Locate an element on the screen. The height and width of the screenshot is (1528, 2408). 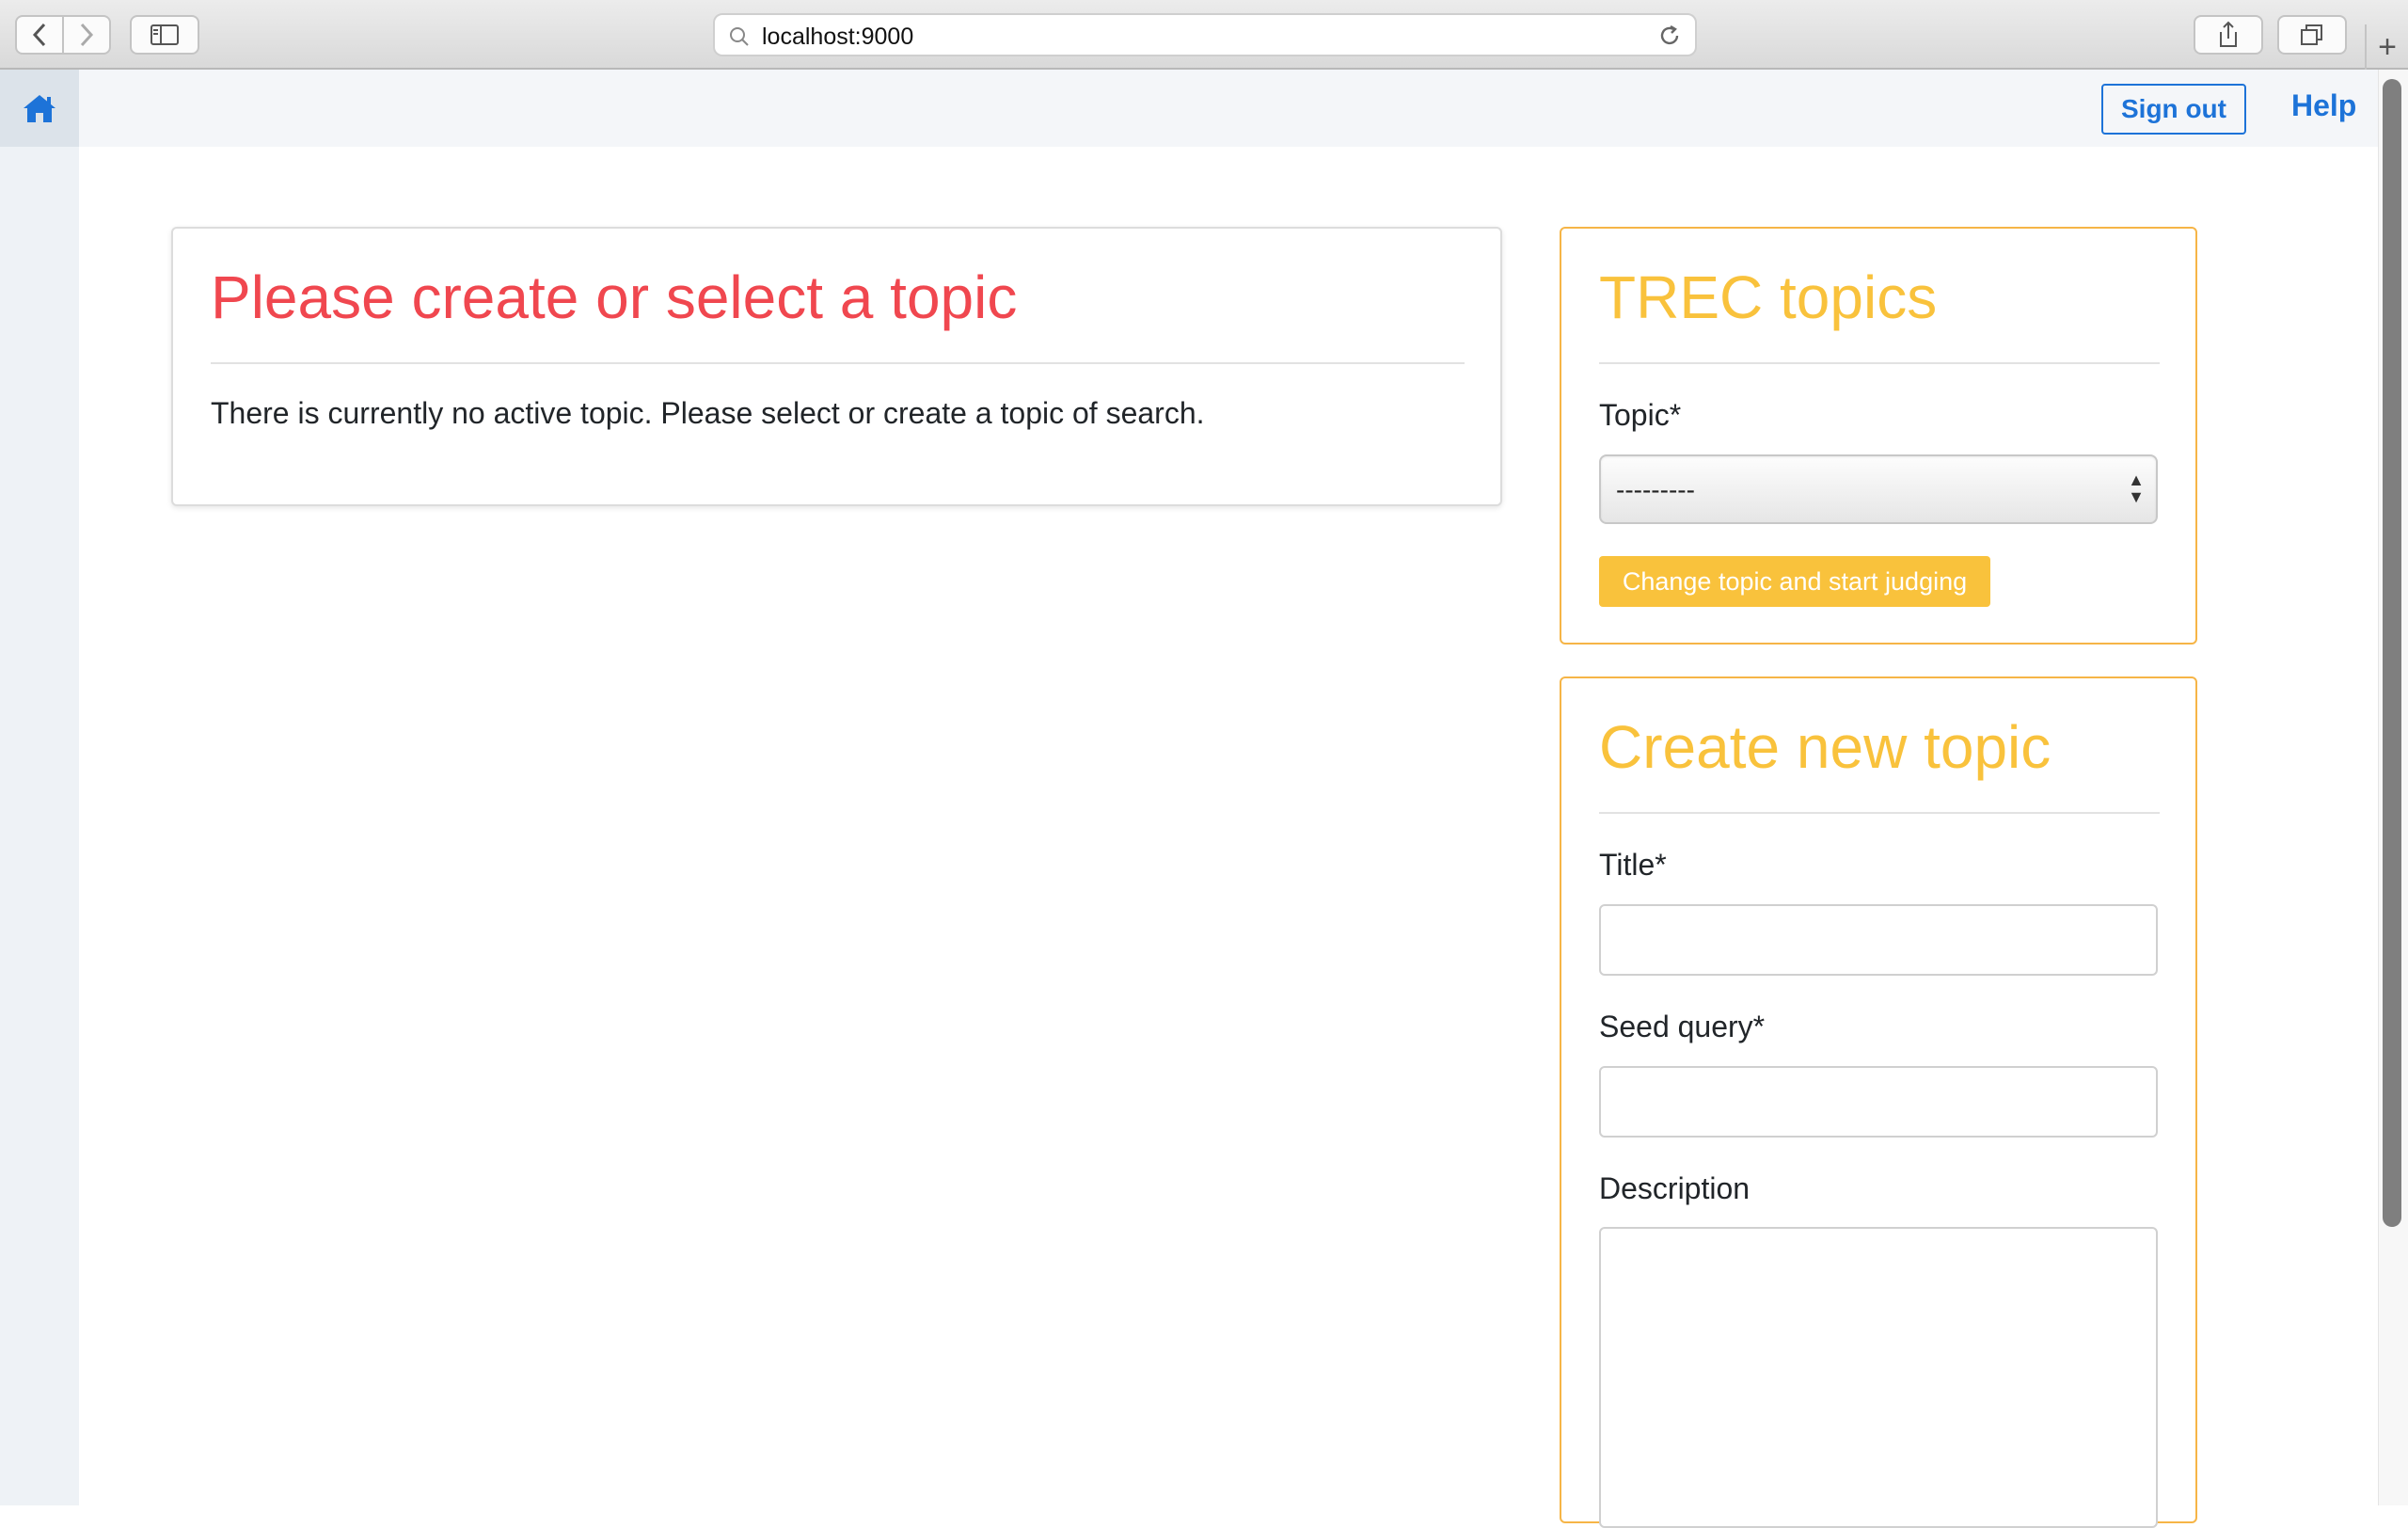
scrollbar-thumb is located at coordinates (2392, 653).